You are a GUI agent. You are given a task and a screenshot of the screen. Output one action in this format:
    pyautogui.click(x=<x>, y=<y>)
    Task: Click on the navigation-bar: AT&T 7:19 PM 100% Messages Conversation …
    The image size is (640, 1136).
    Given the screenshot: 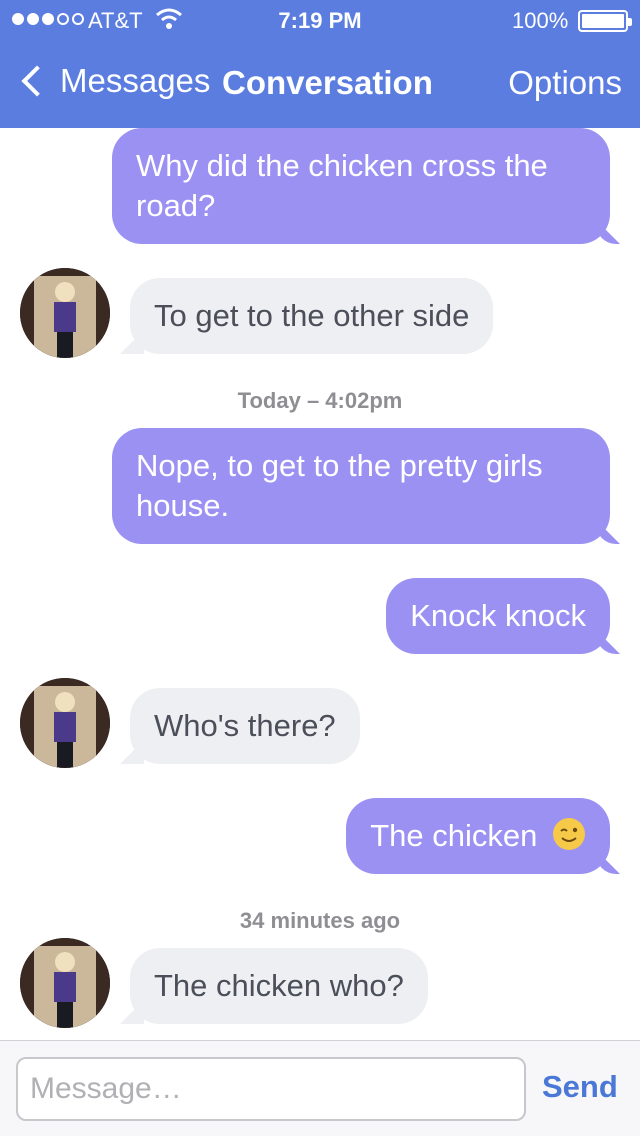 What is the action you would take?
    pyautogui.click(x=320, y=64)
    